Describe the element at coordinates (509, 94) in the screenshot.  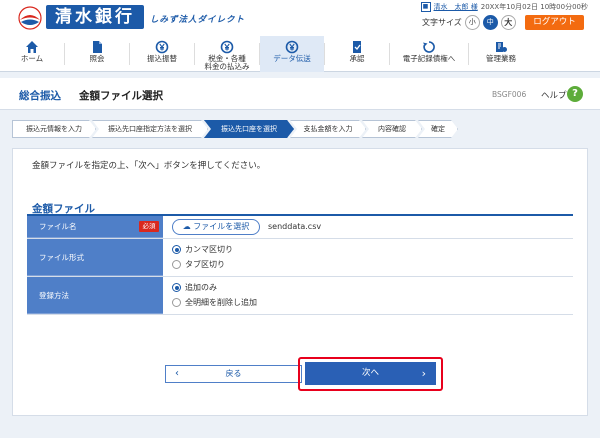
I see `screen-code: BSGF006` at that location.